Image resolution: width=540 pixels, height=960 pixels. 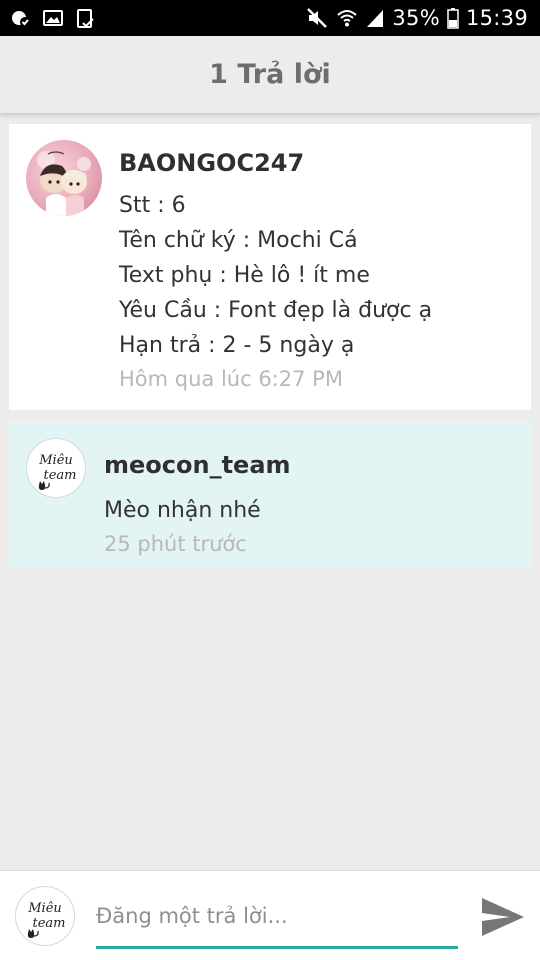 I want to click on signal-app-icon, so click(x=21, y=19).